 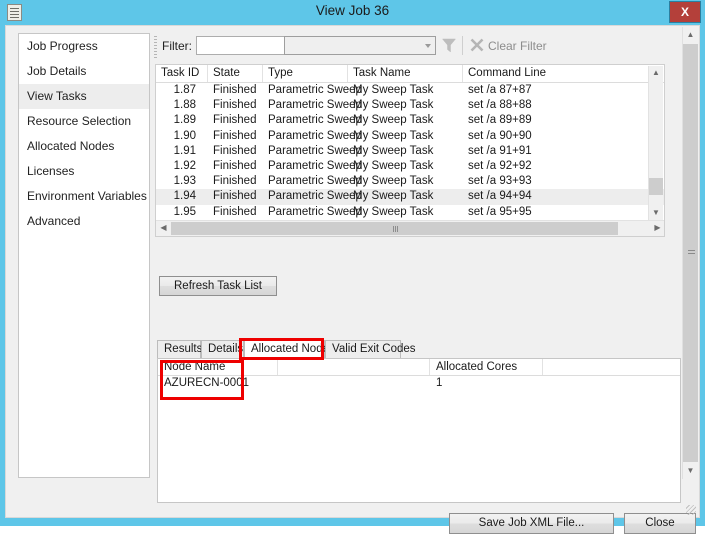 I want to click on clear-filter-button: Clear Filter, so click(x=517, y=46).